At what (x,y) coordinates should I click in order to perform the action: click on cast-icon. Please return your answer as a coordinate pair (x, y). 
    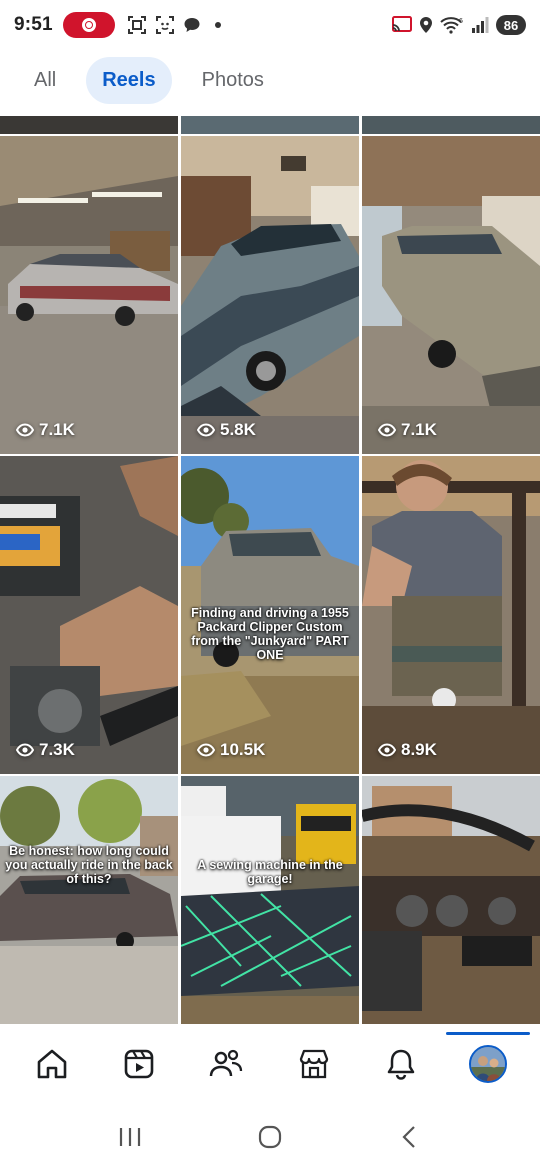
    Looking at the image, I should click on (402, 24).